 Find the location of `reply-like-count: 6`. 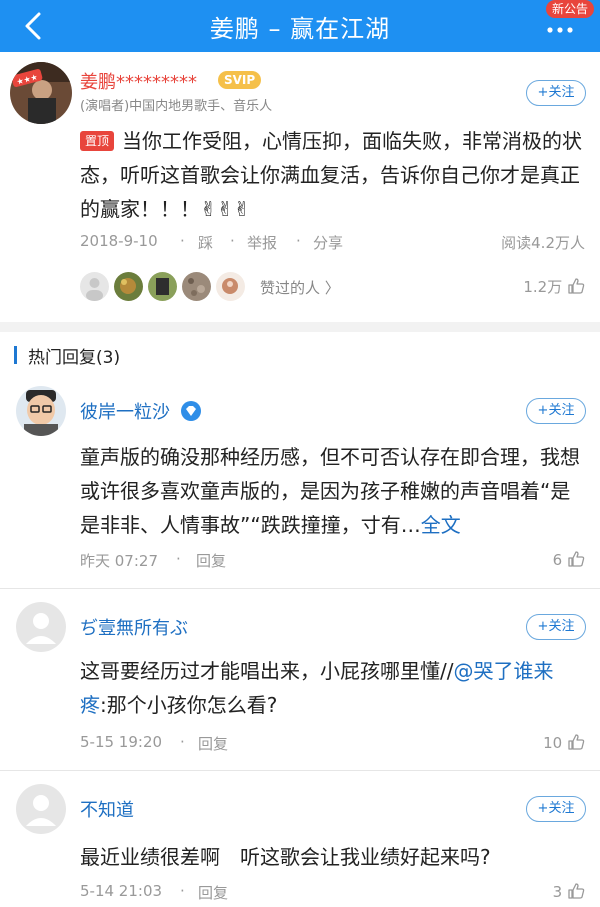

reply-like-count: 6 is located at coordinates (569, 559).